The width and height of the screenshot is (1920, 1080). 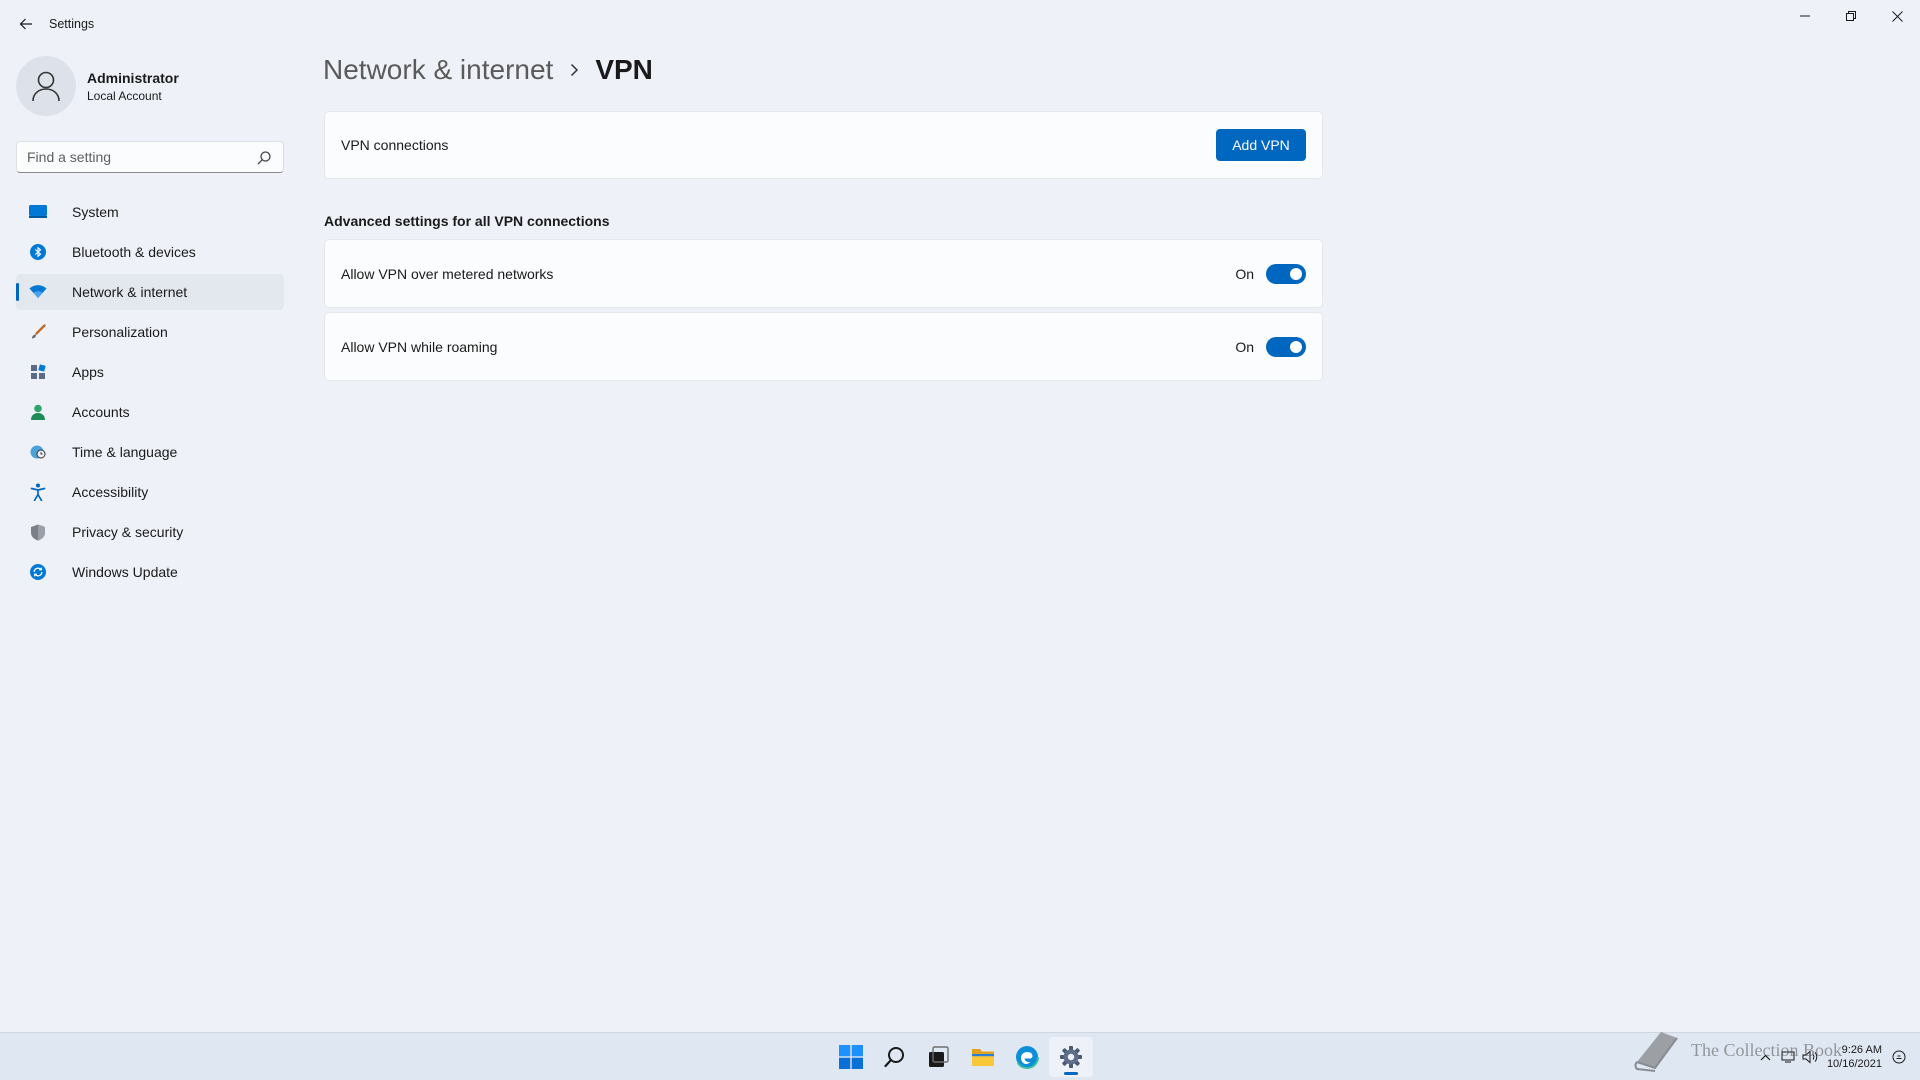 What do you see at coordinates (72, 24) in the screenshot?
I see `app-title: Settings` at bounding box center [72, 24].